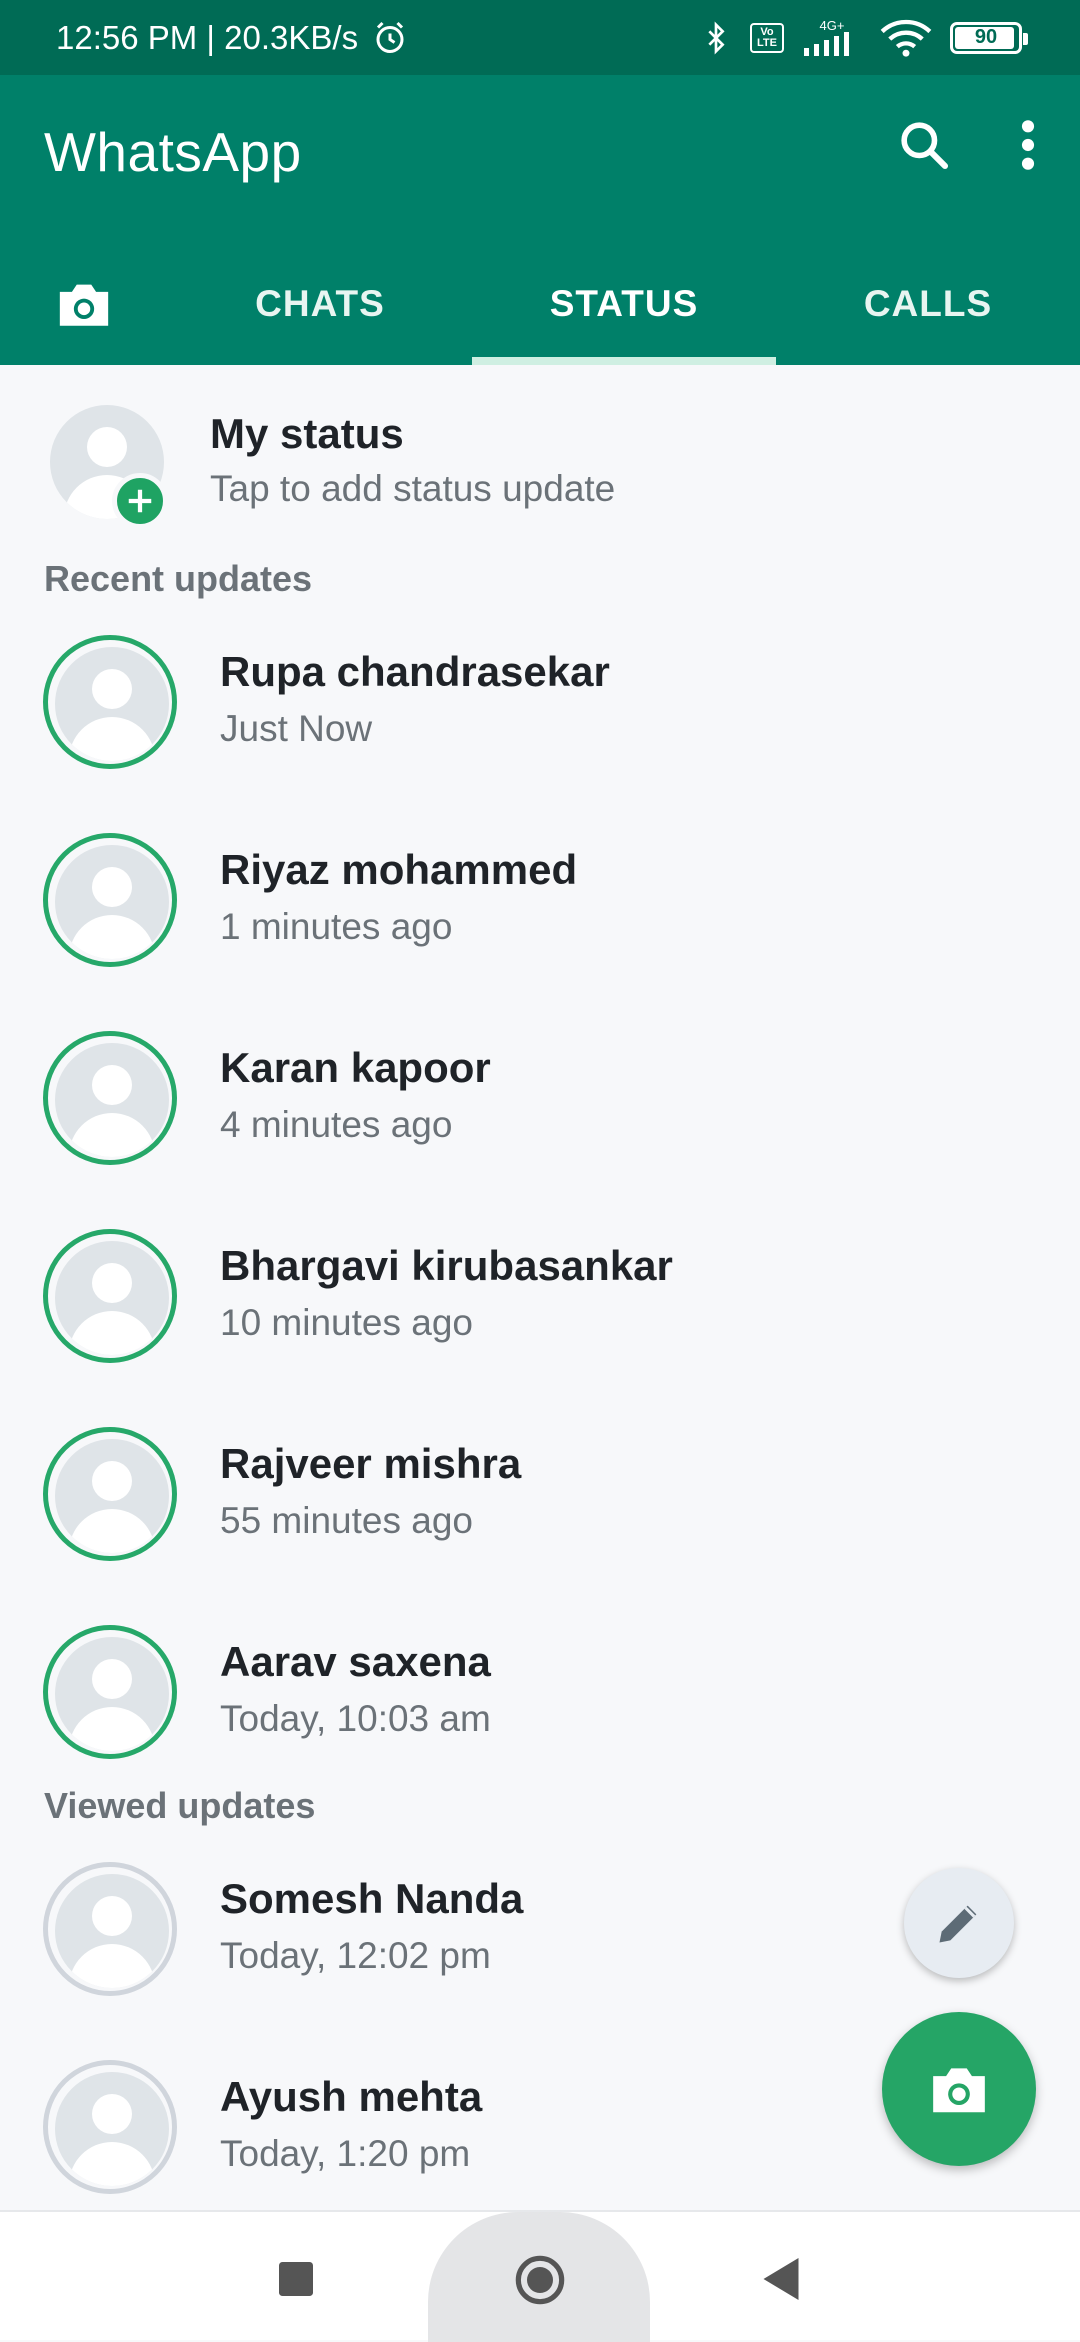 The image size is (1080, 2342). What do you see at coordinates (372, 1898) in the screenshot?
I see `contact-name: Somesh Nanda` at bounding box center [372, 1898].